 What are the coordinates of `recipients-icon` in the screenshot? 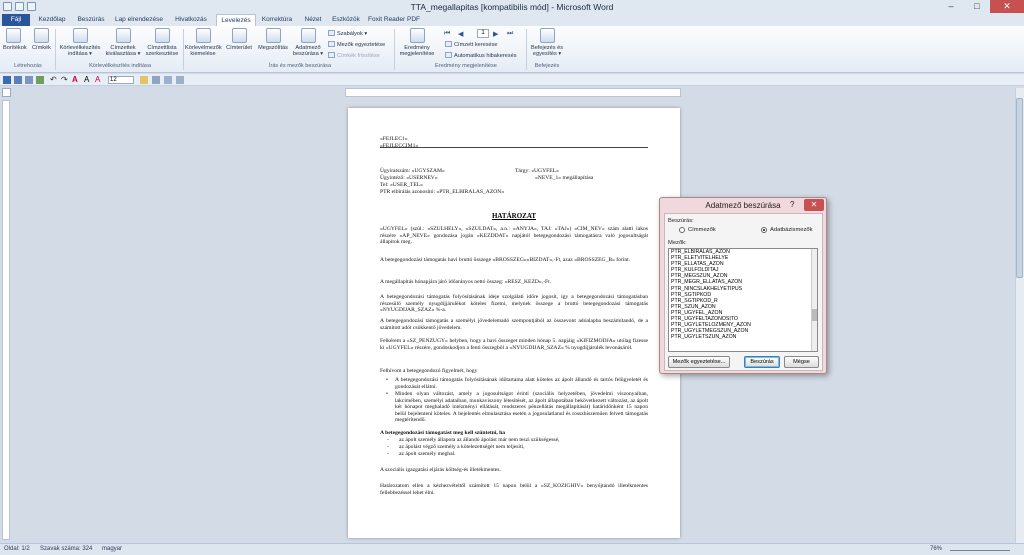 It's located at (123, 35).